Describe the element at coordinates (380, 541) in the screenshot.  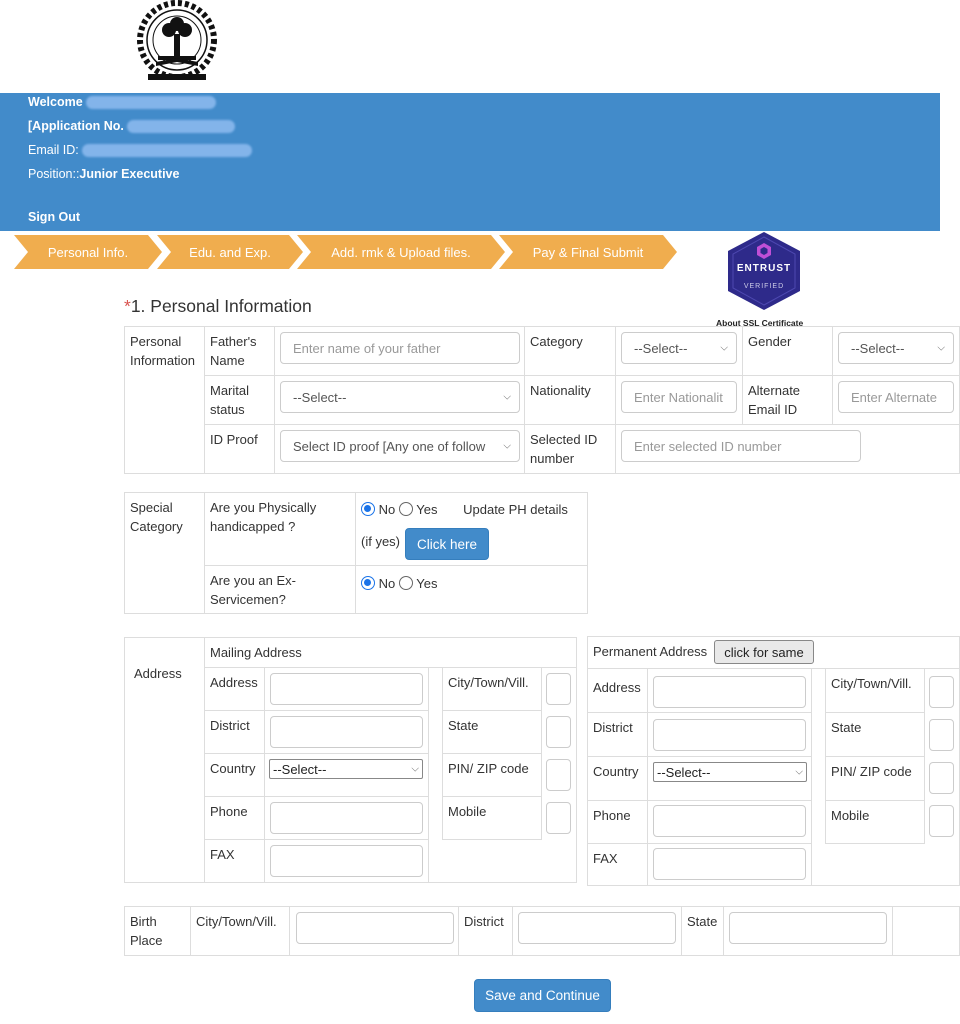
I see `if-yes-label: (if yes)` at that location.